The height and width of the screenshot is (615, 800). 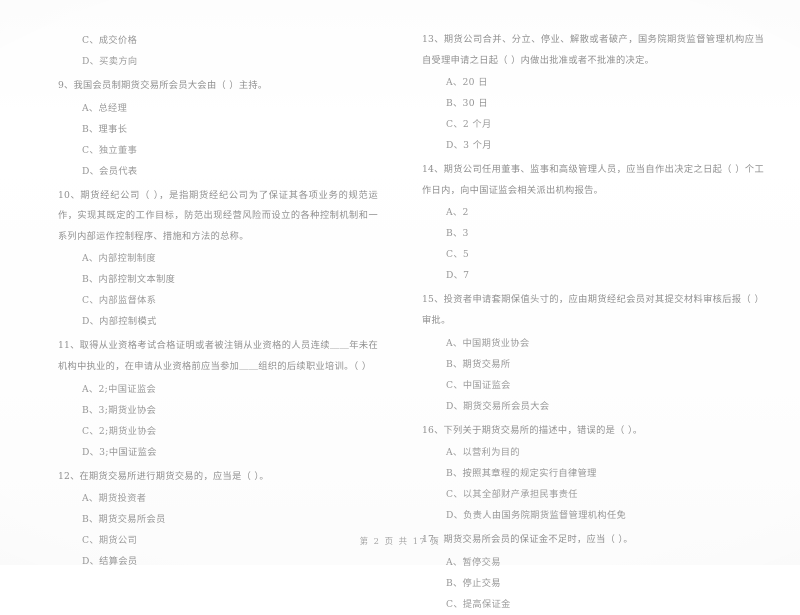 What do you see at coordinates (486, 364) in the screenshot?
I see `option-text: 期货交易所` at bounding box center [486, 364].